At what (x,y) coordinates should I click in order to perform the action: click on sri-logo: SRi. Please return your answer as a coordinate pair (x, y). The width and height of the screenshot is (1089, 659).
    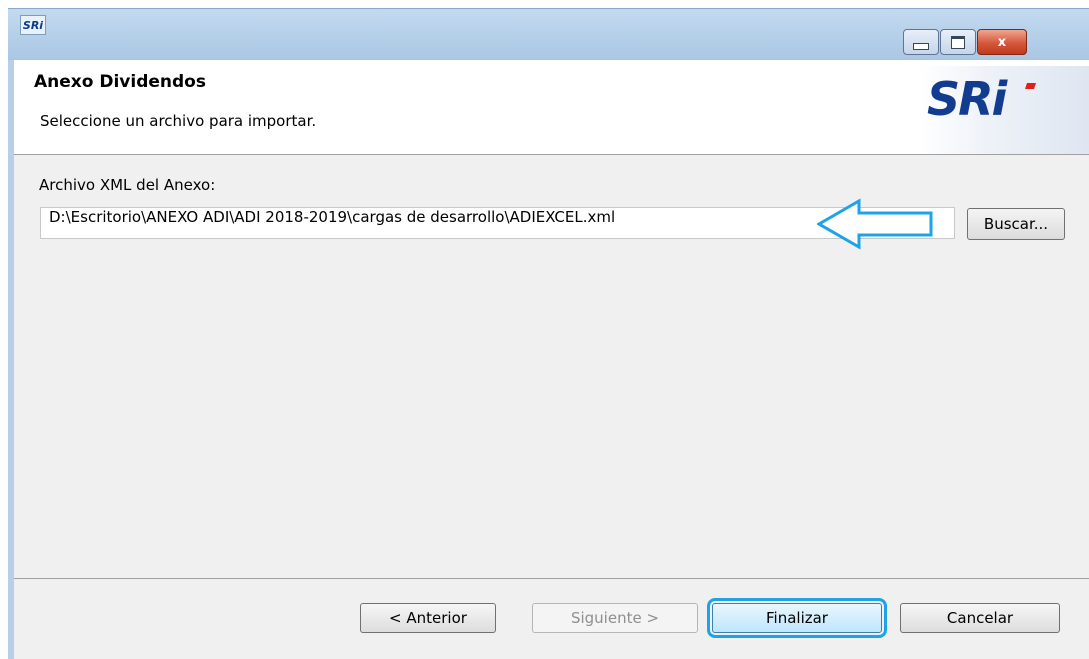
    Looking at the image, I should click on (1004, 110).